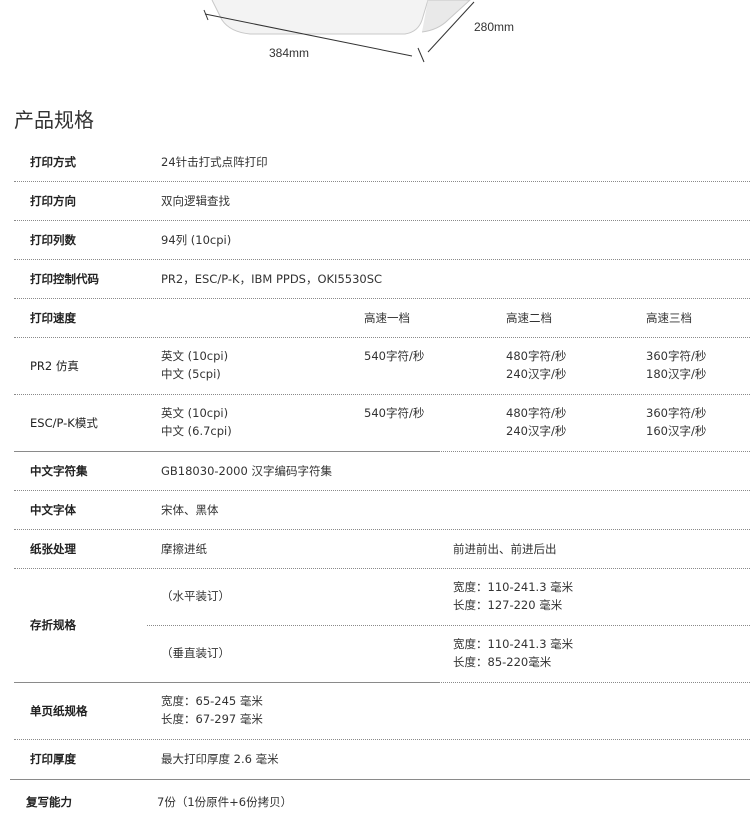 The width and height of the screenshot is (750, 818). Describe the element at coordinates (382, 549) in the screenshot. I see `spec-row-paper: 纸张处理 摩擦进纸 前进前出、前进后出` at that location.